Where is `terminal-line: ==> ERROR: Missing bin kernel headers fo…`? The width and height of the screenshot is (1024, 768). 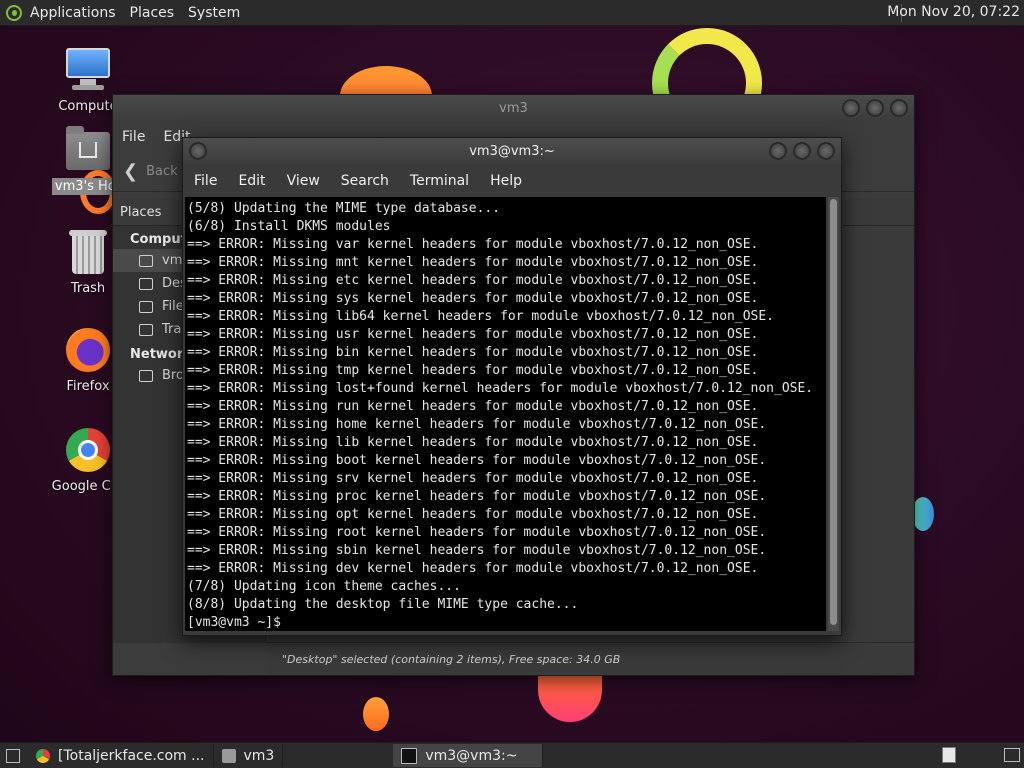 terminal-line: ==> ERROR: Missing bin kernel headers fo… is located at coordinates (473, 352).